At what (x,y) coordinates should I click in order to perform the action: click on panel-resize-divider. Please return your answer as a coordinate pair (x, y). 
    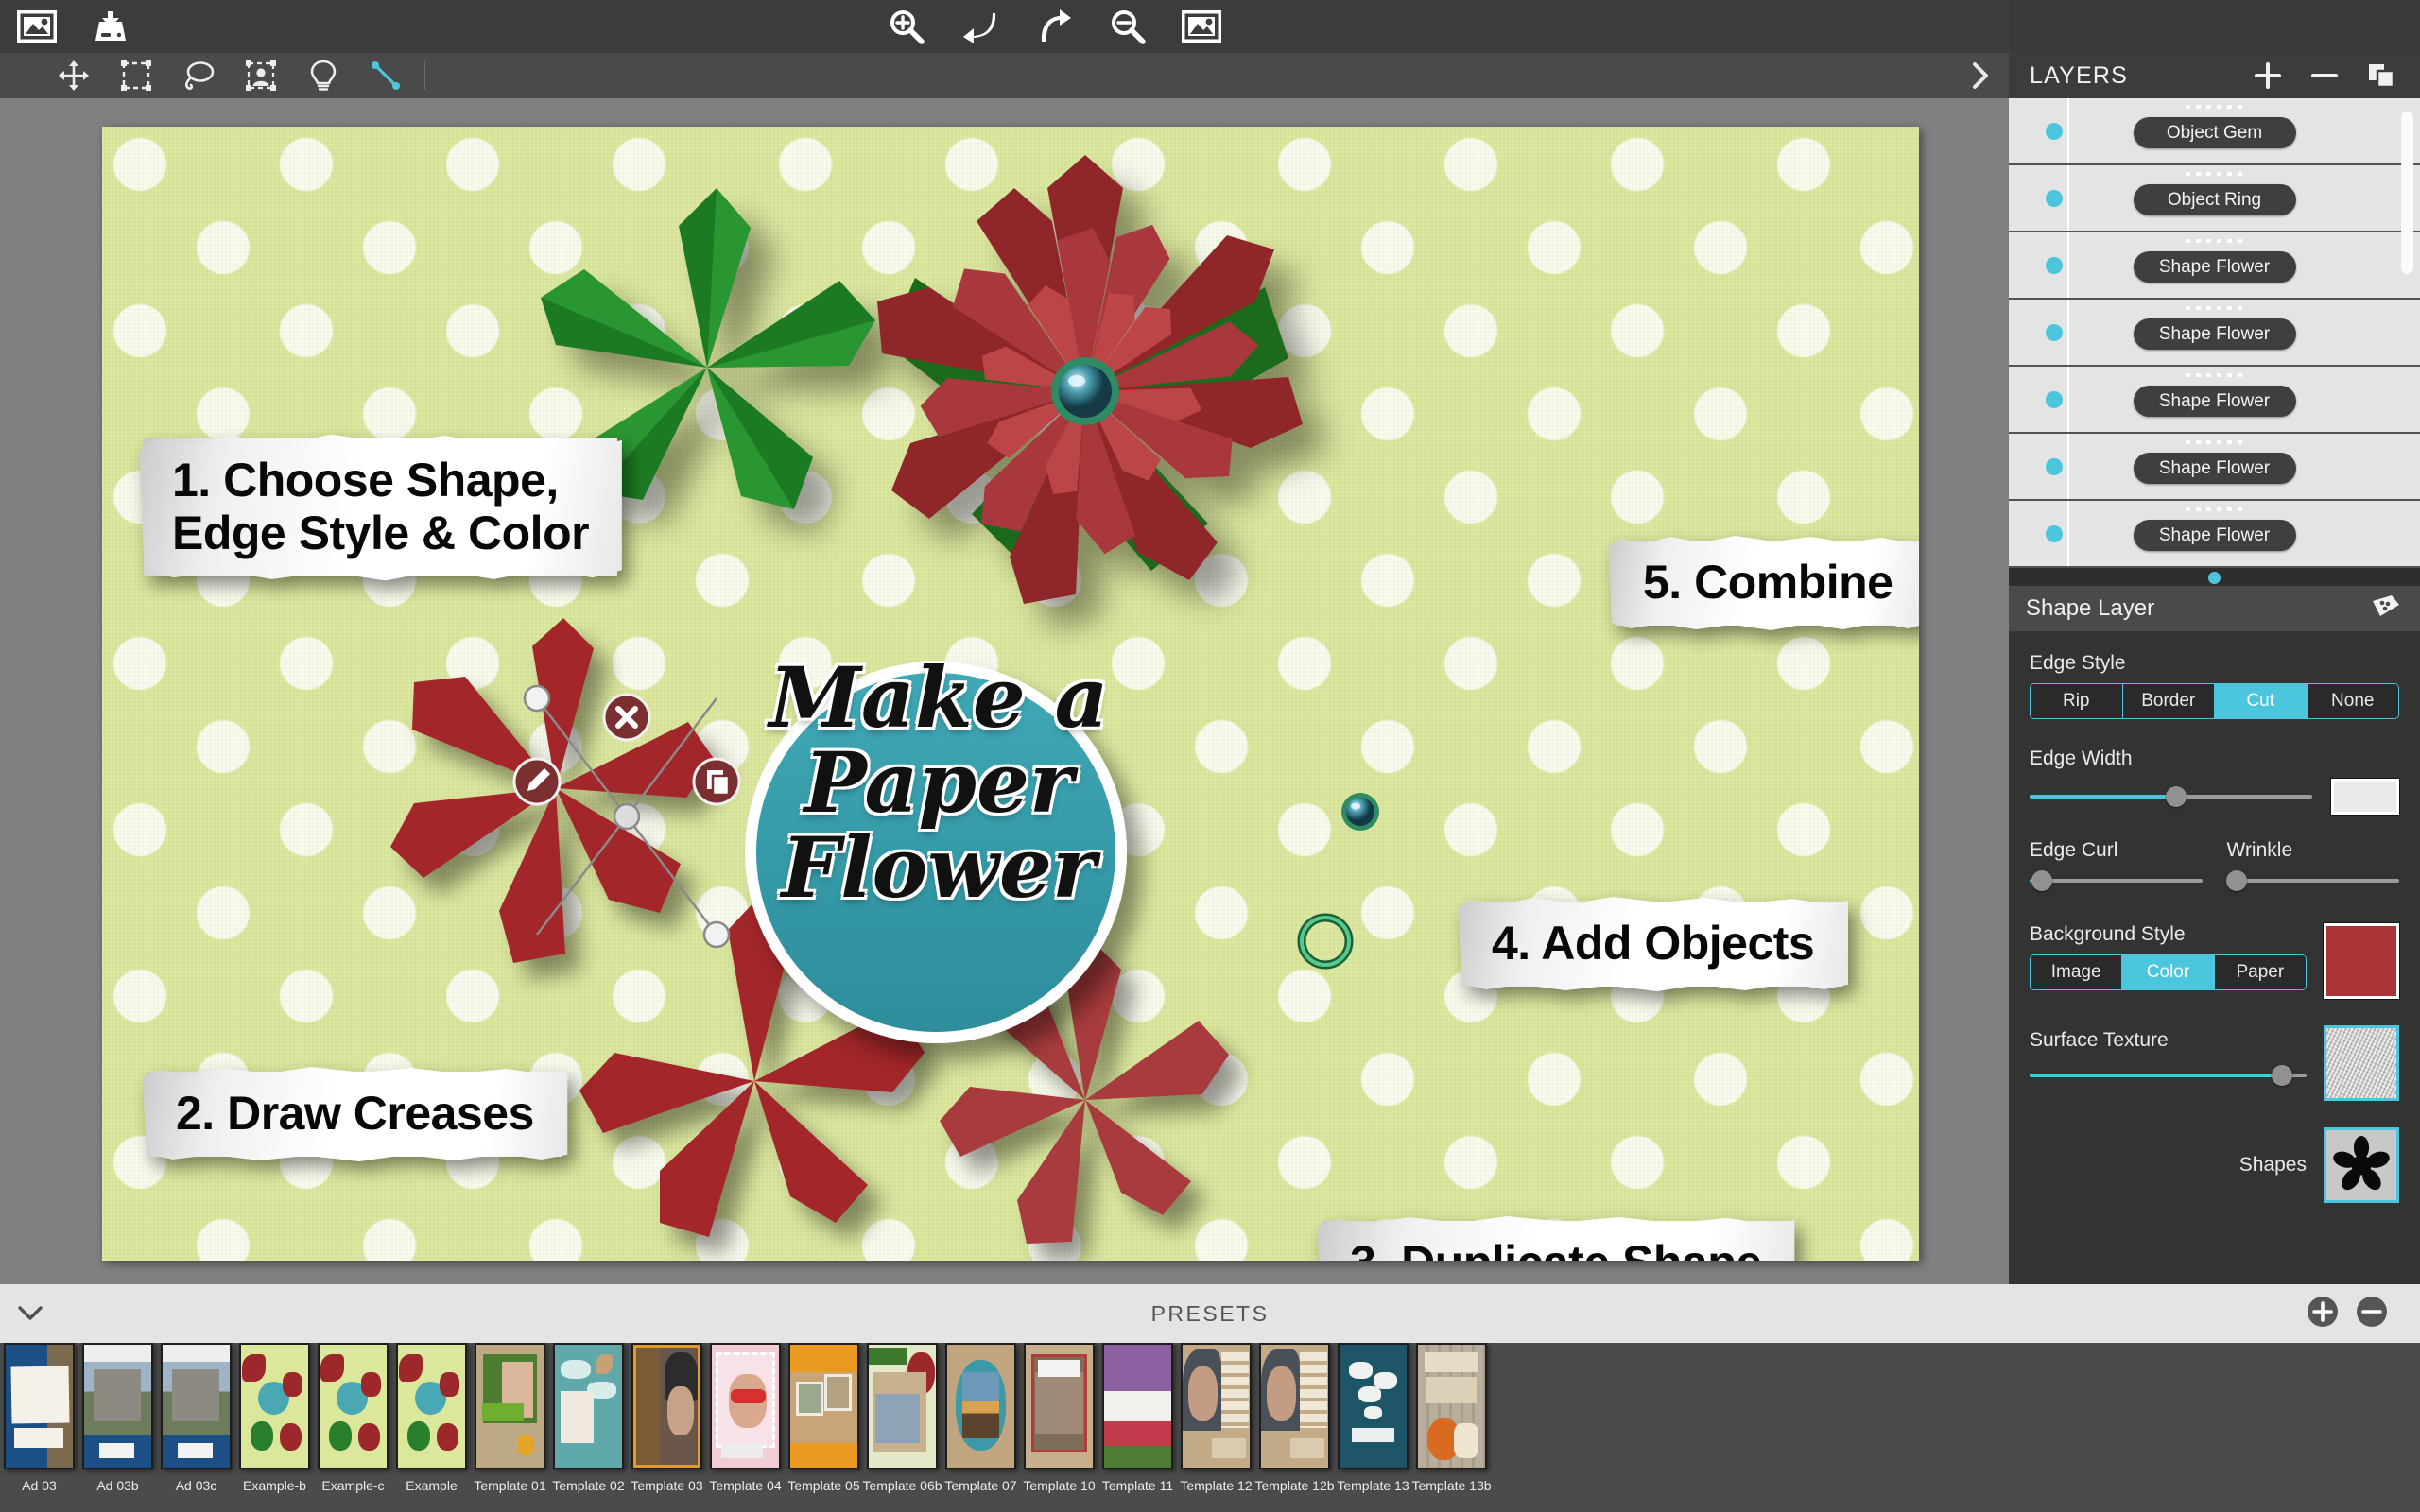
    Looking at the image, I should click on (2214, 577).